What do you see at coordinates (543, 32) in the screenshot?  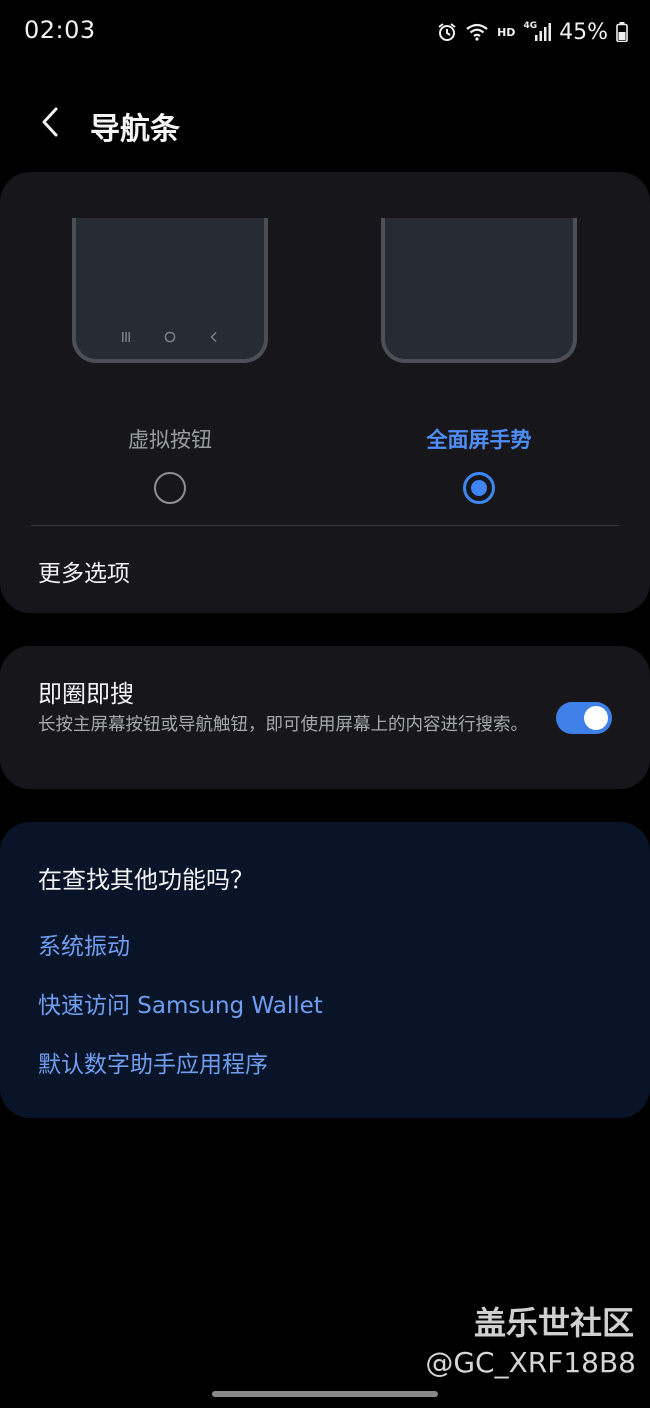 I see `signal-icon` at bounding box center [543, 32].